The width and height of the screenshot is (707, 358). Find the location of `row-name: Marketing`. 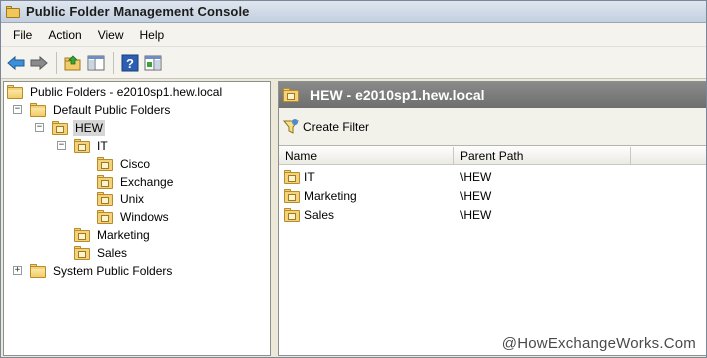

row-name: Marketing is located at coordinates (330, 195).